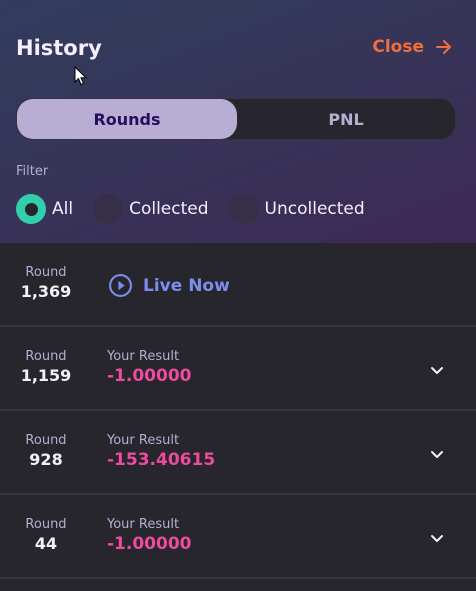 This screenshot has height=591, width=476. Describe the element at coordinates (161, 460) in the screenshot. I see `result-value: -153.40615` at that location.